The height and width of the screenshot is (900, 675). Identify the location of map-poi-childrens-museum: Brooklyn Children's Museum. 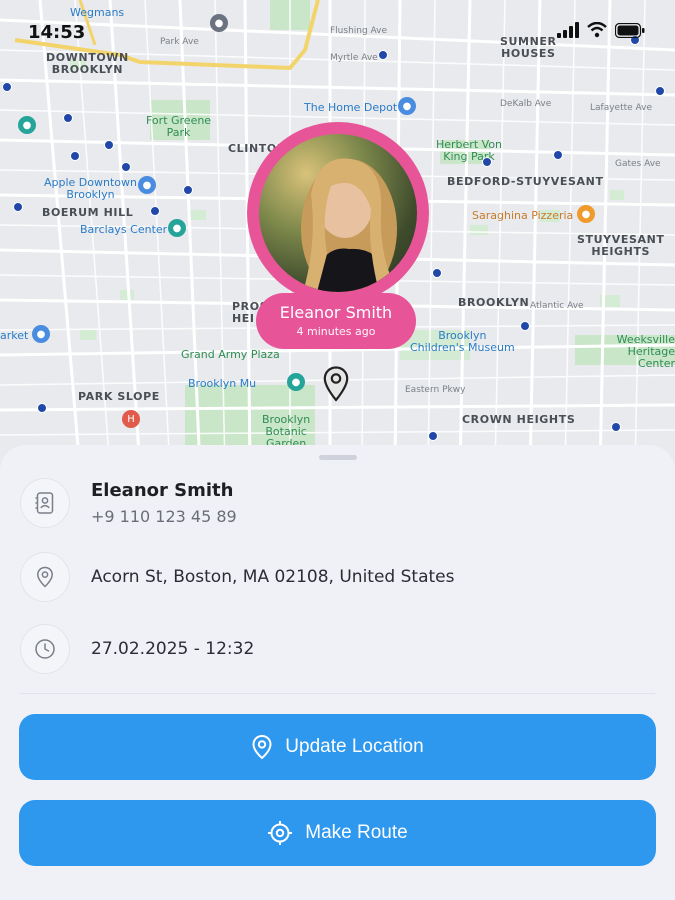
(462, 342).